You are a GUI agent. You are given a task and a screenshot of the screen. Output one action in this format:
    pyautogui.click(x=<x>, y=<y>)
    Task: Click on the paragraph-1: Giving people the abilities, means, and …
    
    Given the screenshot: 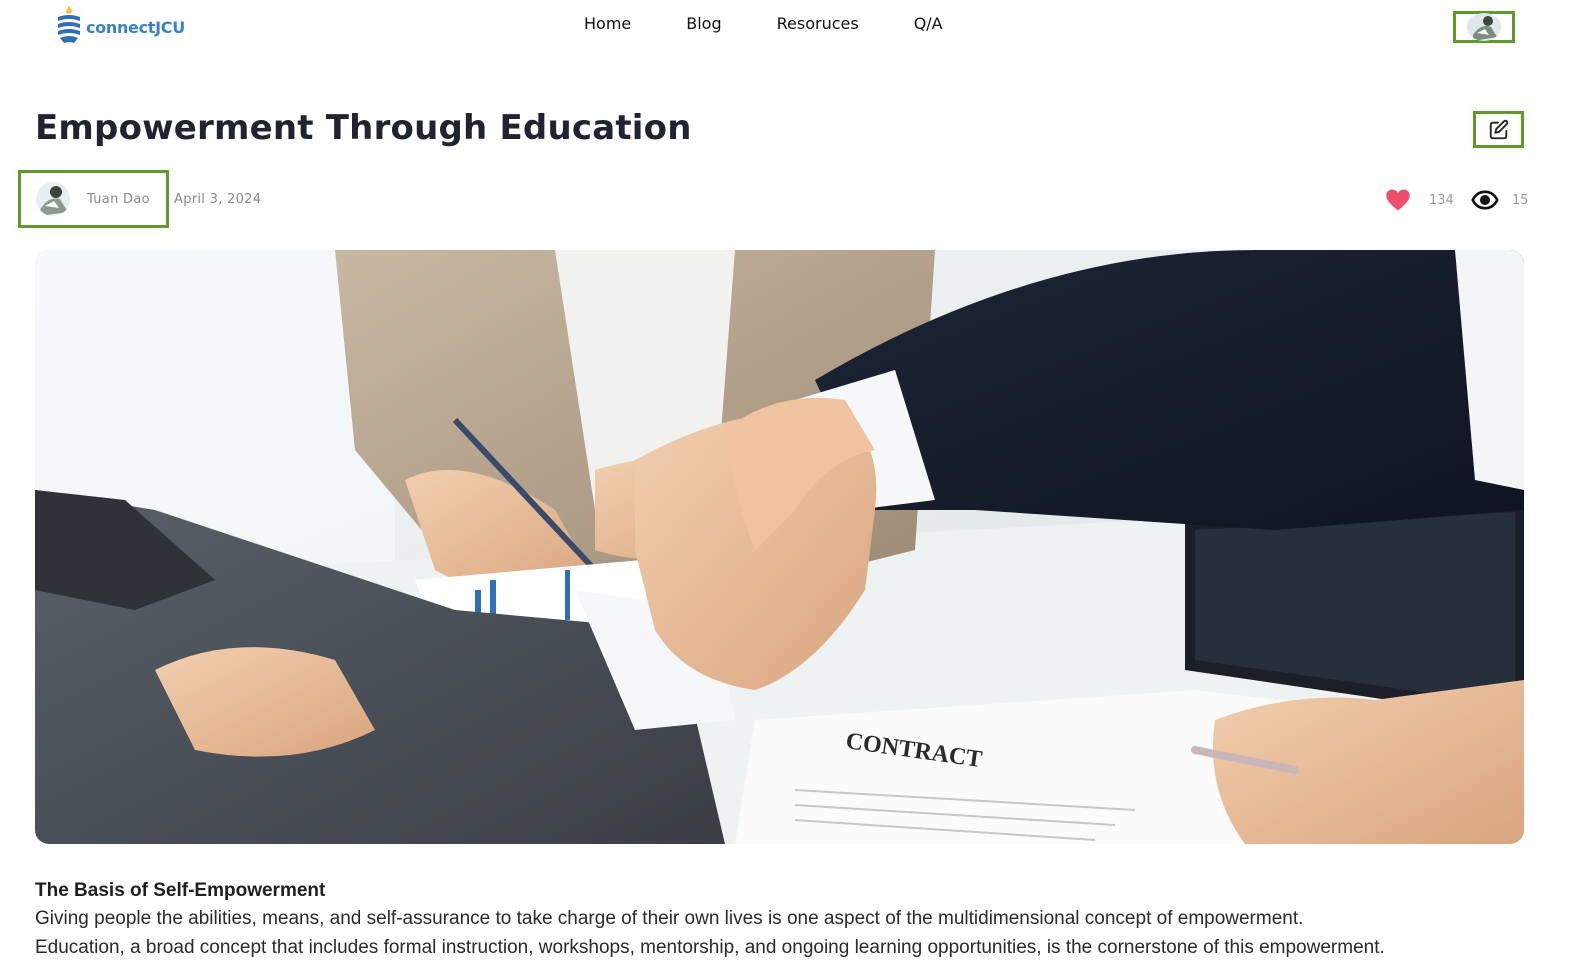 What is the action you would take?
    pyautogui.click(x=669, y=918)
    